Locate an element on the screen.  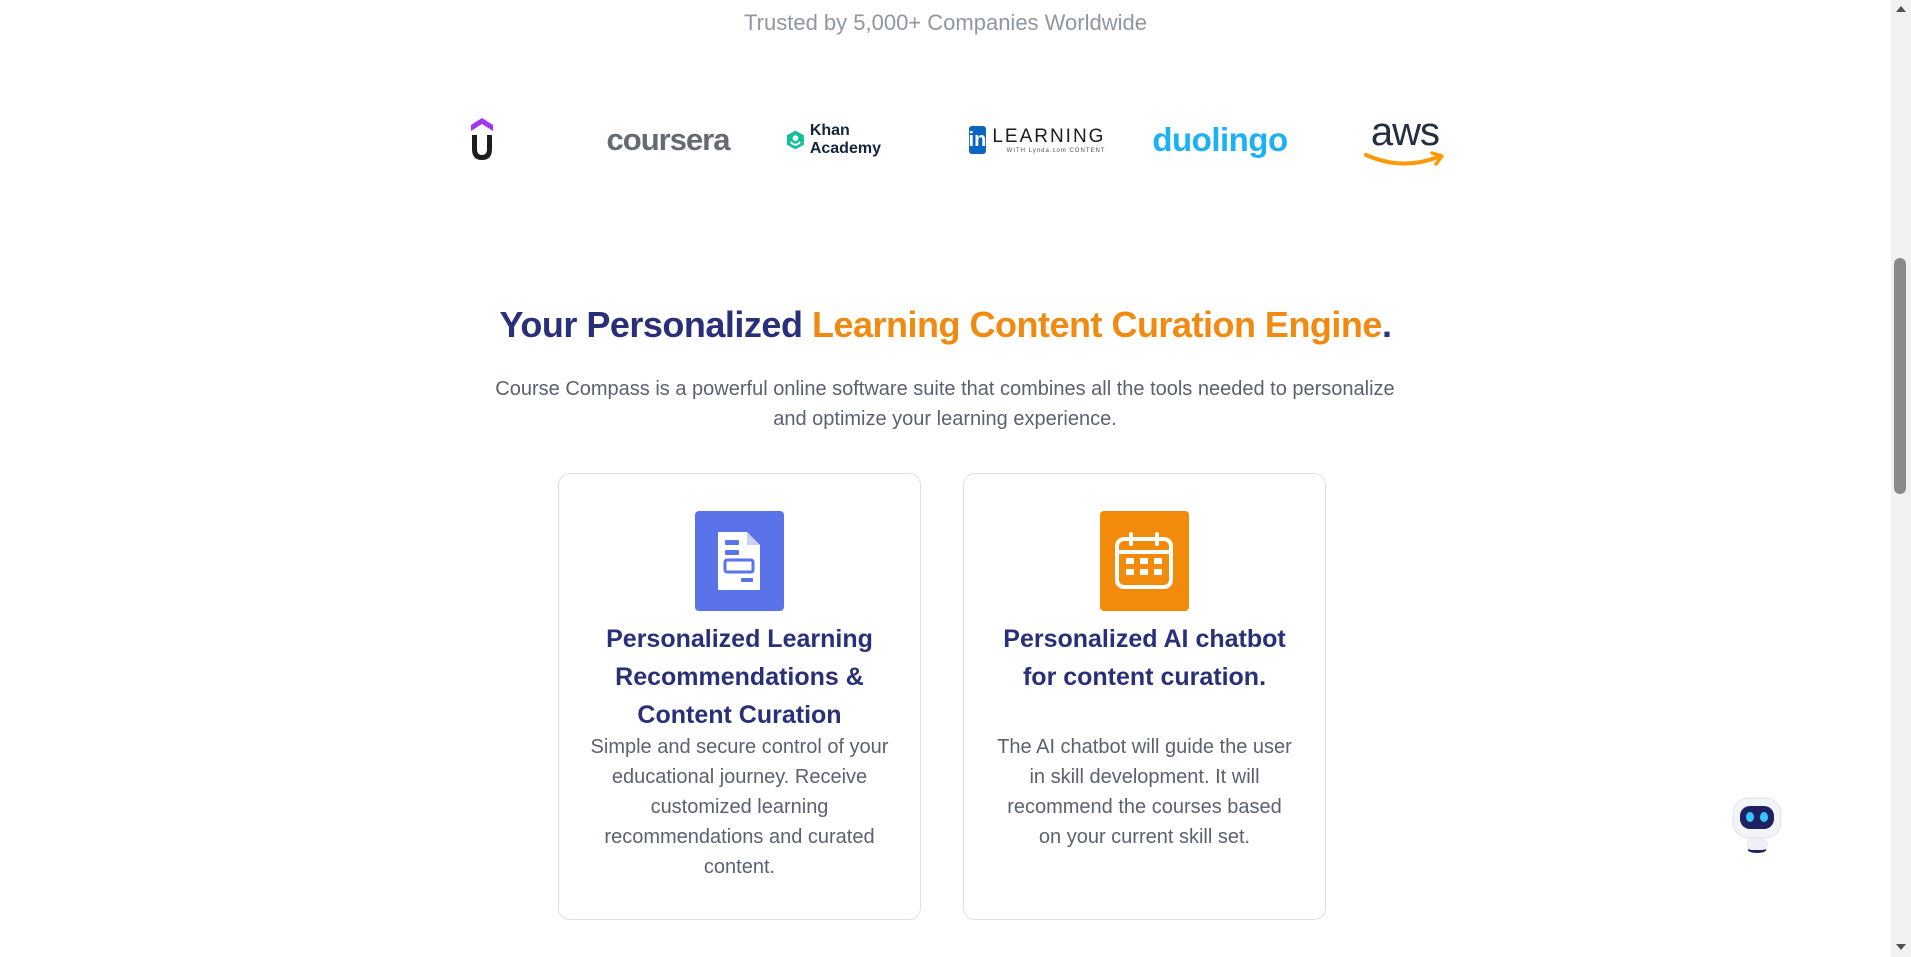
headline-part-1: Your Personalized is located at coordinates (655, 324).